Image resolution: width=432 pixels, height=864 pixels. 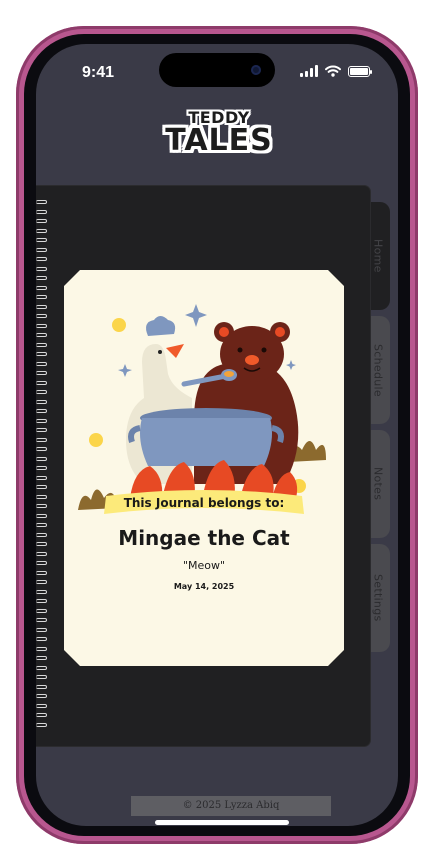 I want to click on status-icons, so click(x=336, y=71).